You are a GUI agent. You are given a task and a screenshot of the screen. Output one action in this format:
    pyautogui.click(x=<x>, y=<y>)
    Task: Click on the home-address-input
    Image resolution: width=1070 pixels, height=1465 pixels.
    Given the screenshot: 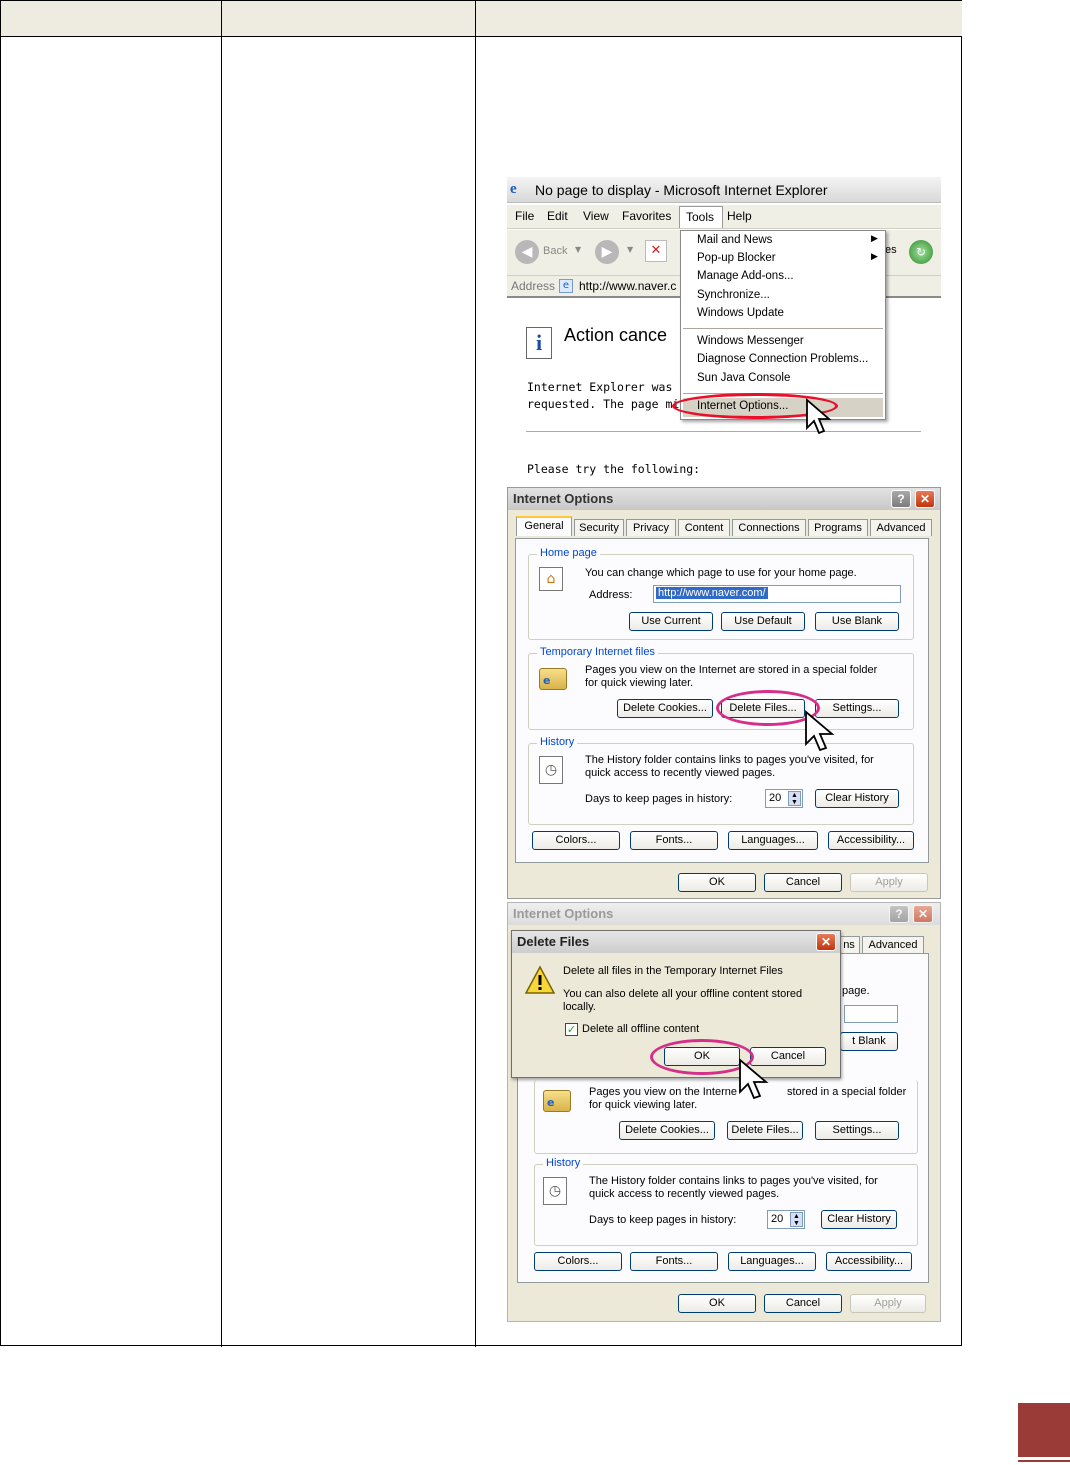 What is the action you would take?
    pyautogui.click(x=871, y=1014)
    